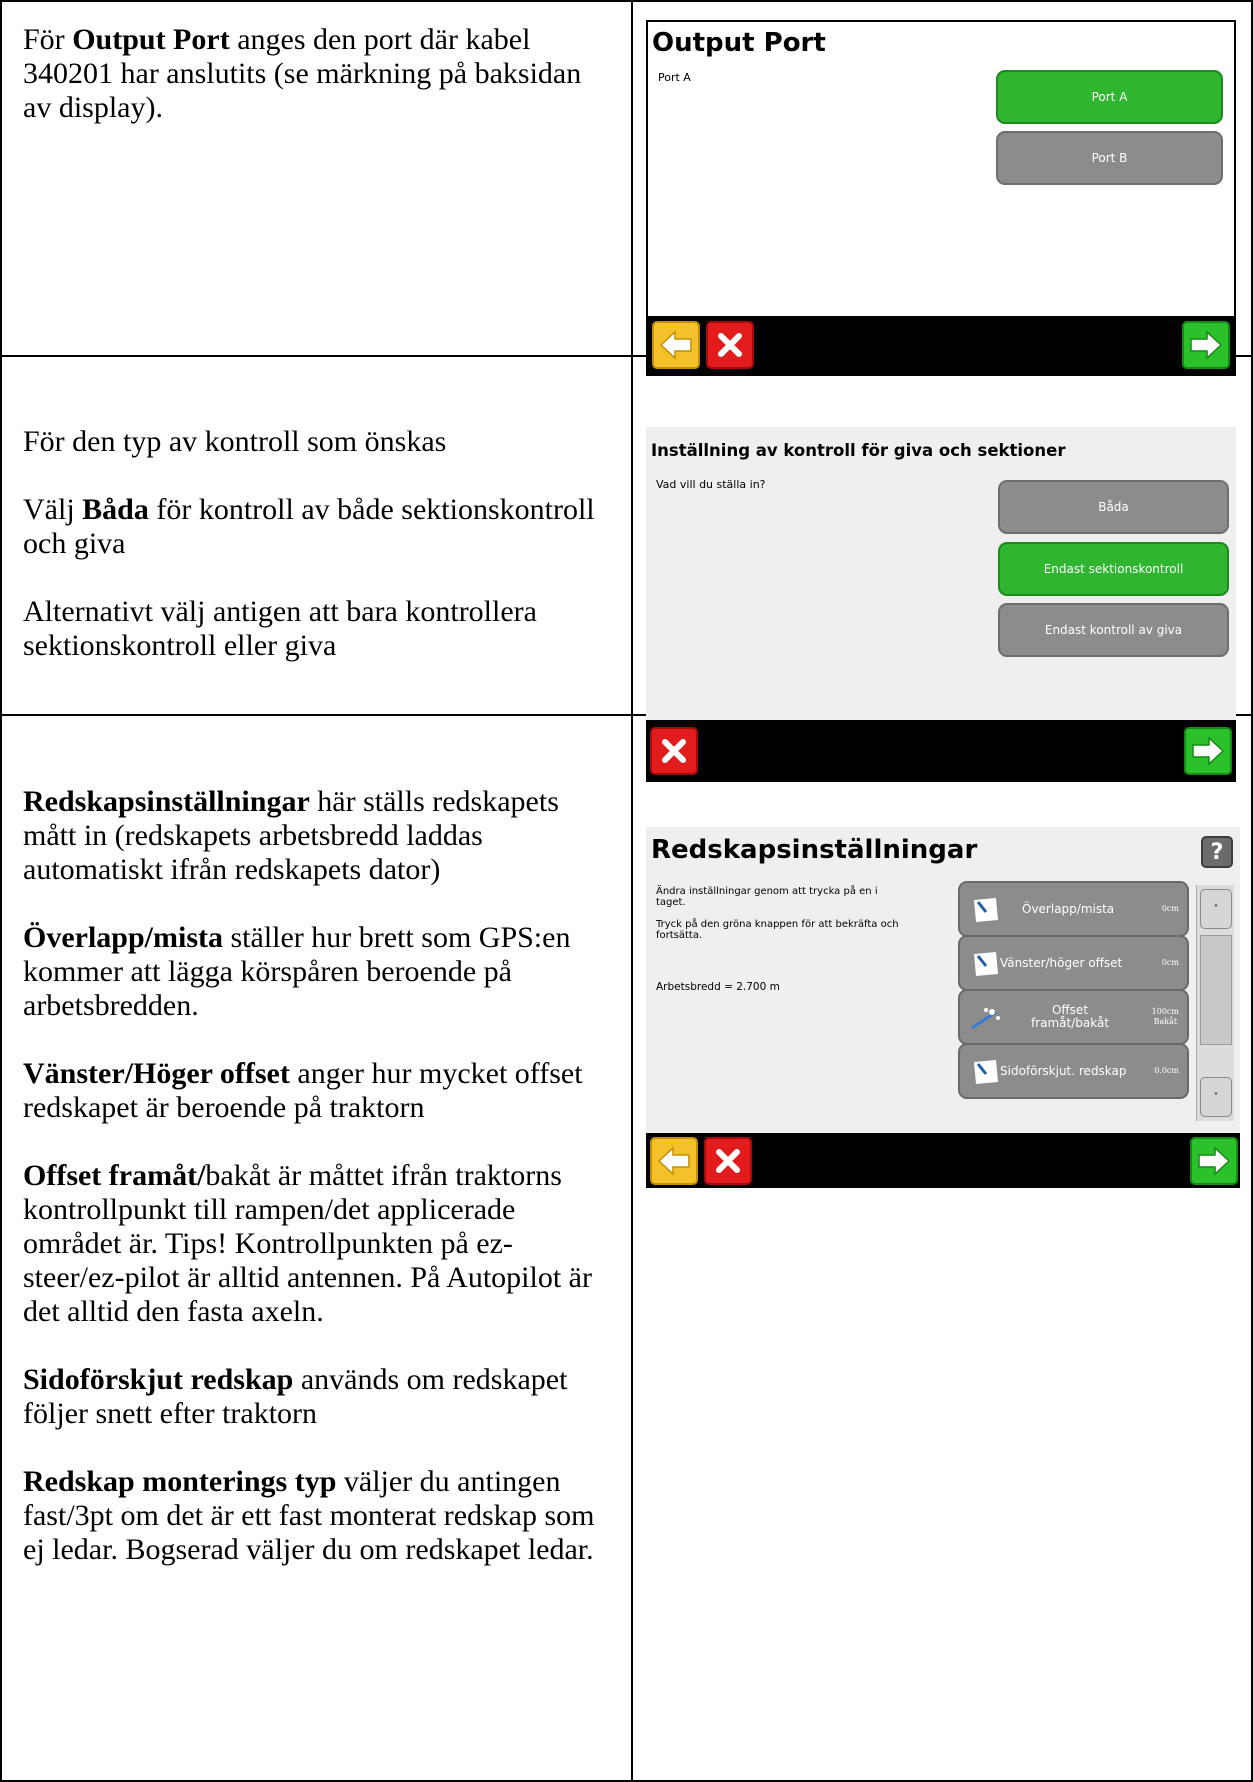  What do you see at coordinates (1166, 1070) in the screenshot?
I see `setting-value: 0.0cm` at bounding box center [1166, 1070].